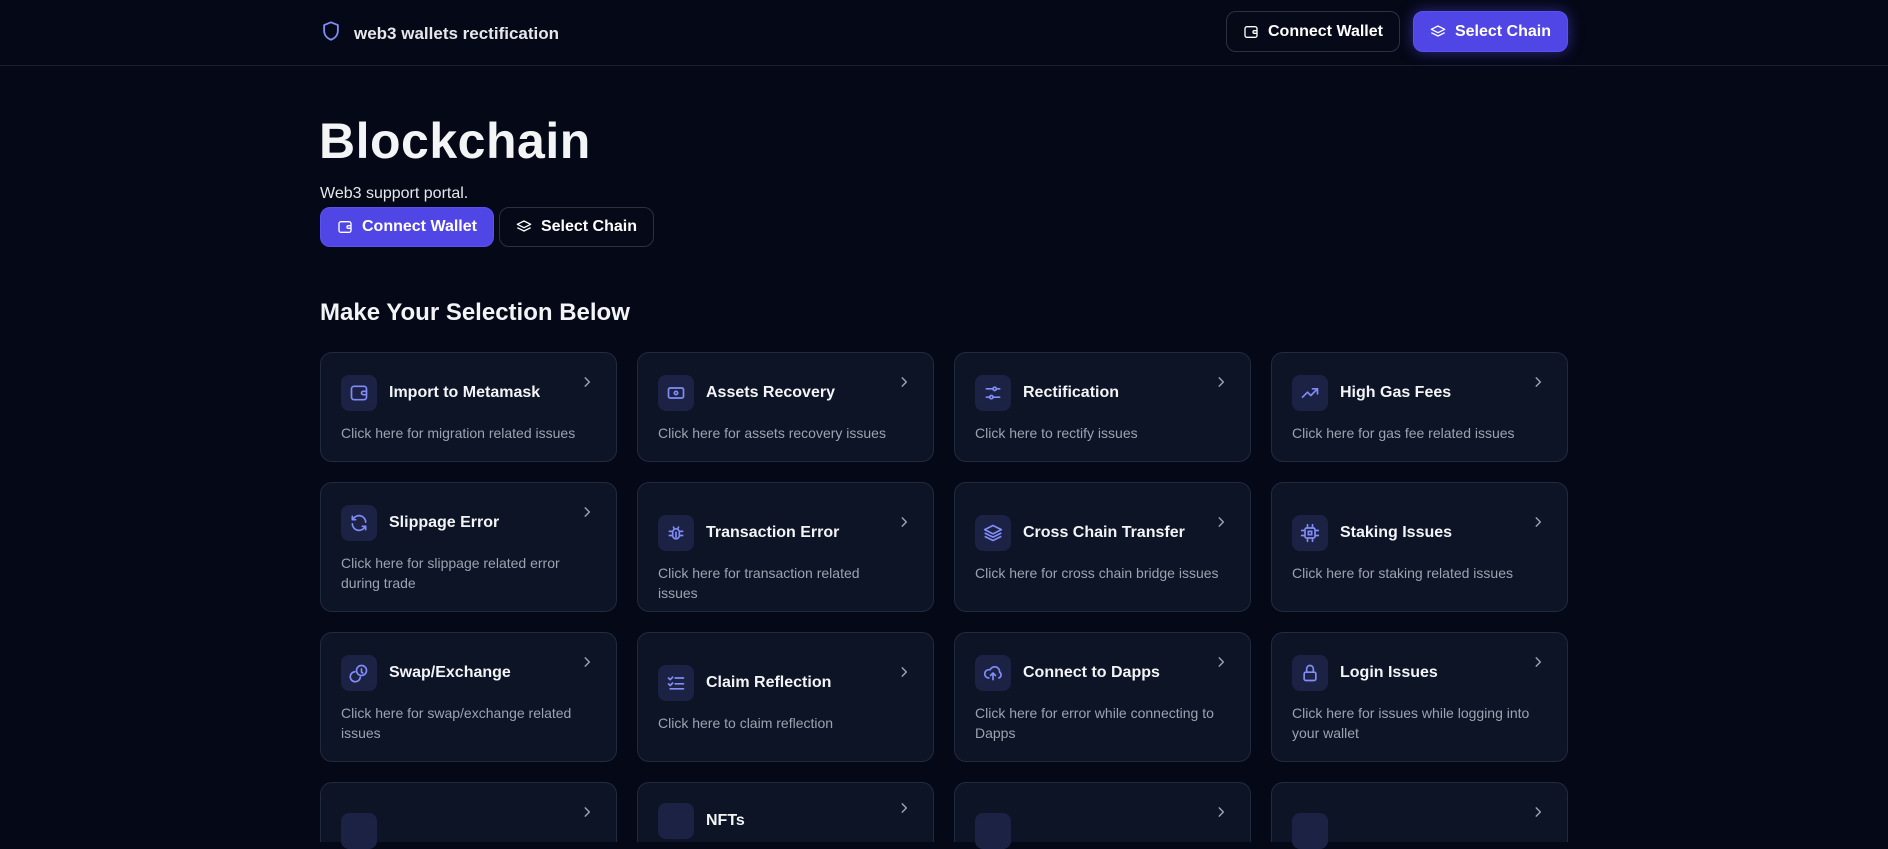 The image size is (1888, 849). What do you see at coordinates (450, 672) in the screenshot?
I see `card-title: Swap/Exchange` at bounding box center [450, 672].